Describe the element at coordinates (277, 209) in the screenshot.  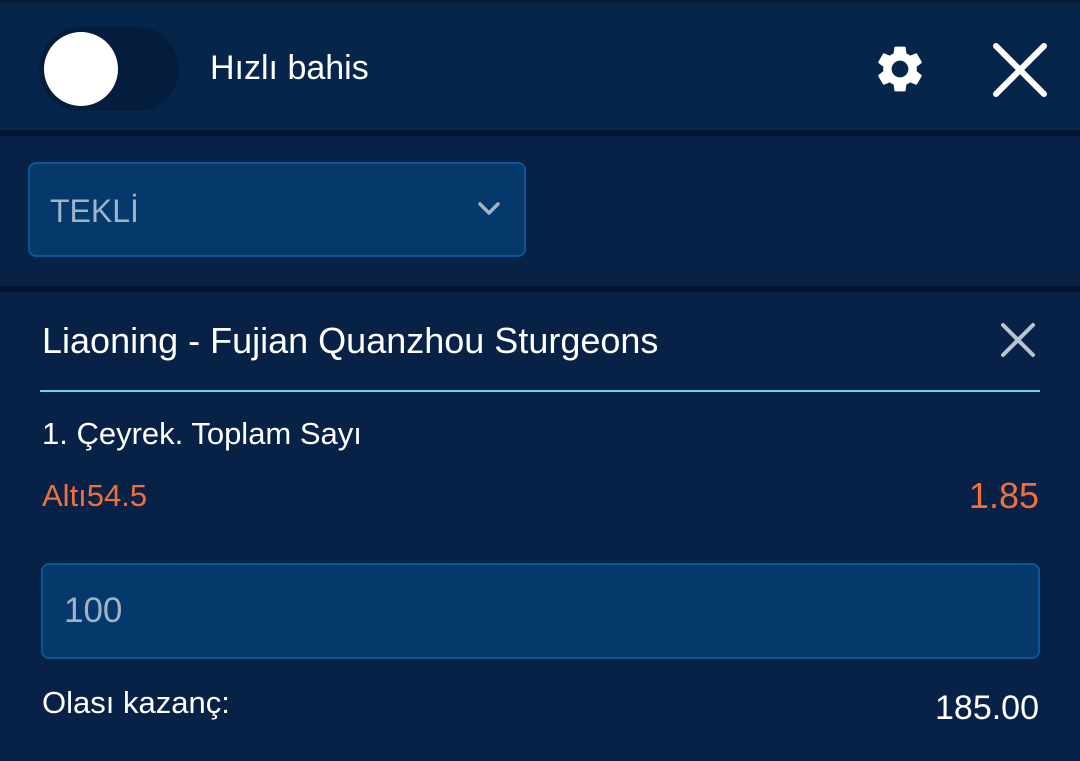
I see `bet-type-select: TEKLİ` at that location.